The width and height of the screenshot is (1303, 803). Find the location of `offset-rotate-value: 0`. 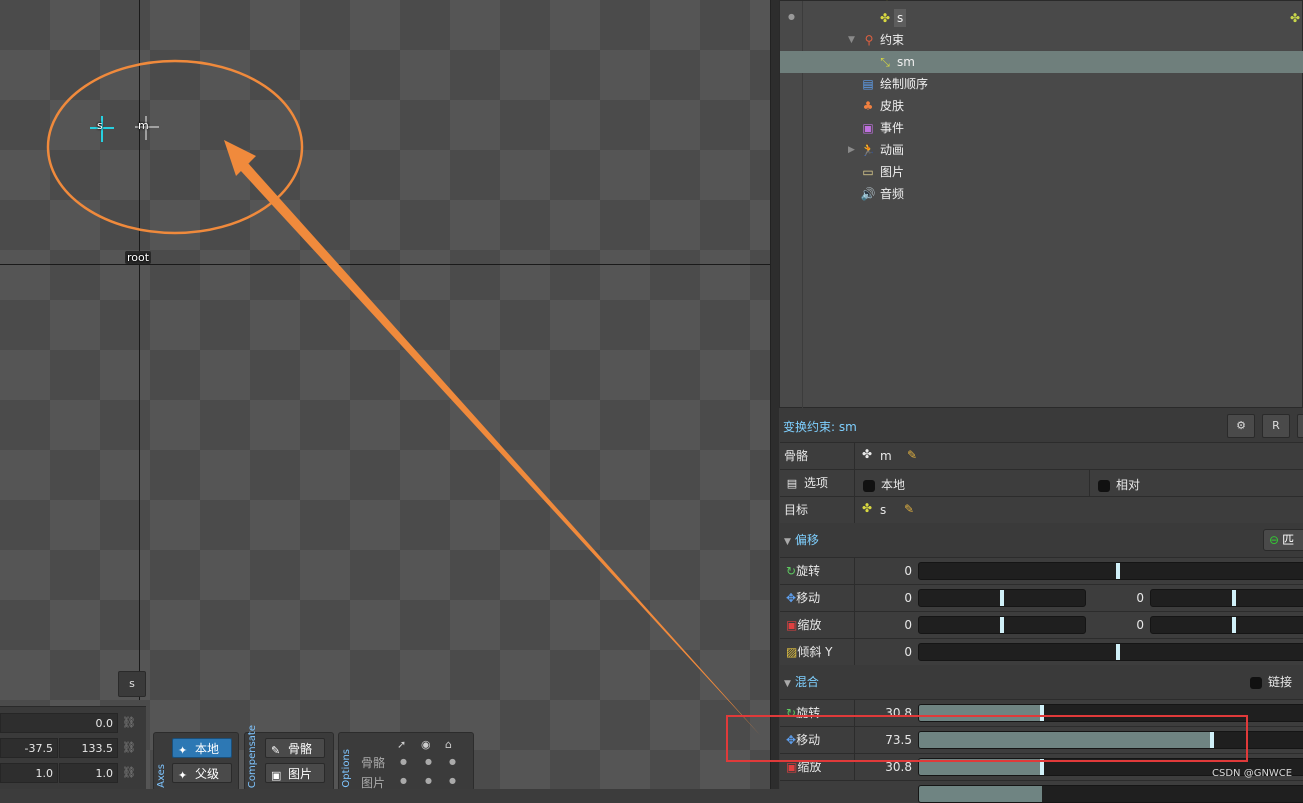

offset-rotate-value: 0 is located at coordinates (896, 571).